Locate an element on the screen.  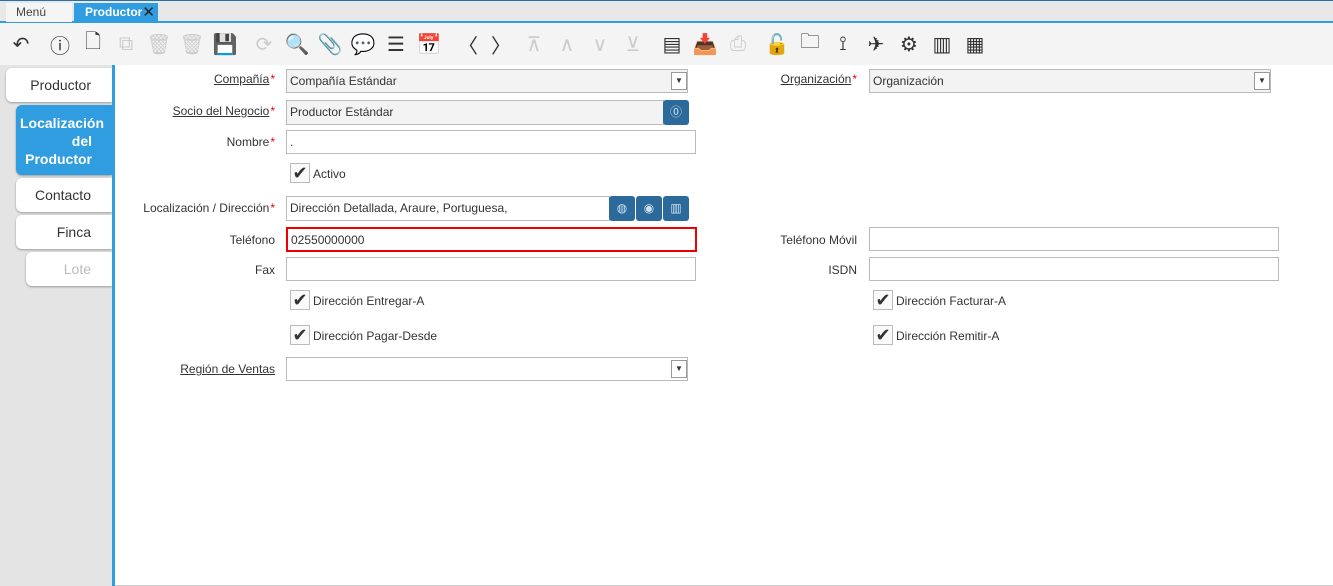
next-record-icon: ∨ is located at coordinates (600, 44).